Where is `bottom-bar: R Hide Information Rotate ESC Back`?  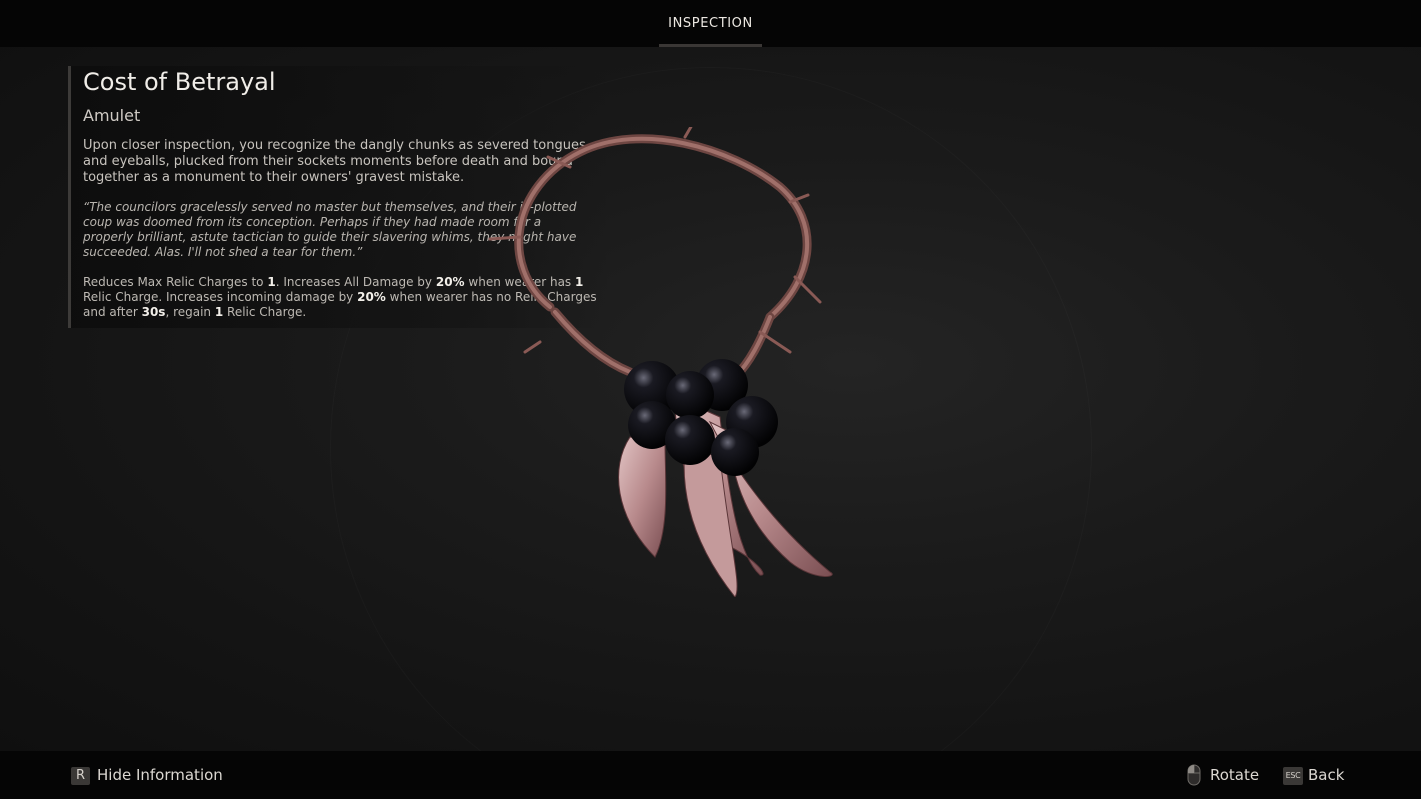 bottom-bar: R Hide Information Rotate ESC Back is located at coordinates (710, 775).